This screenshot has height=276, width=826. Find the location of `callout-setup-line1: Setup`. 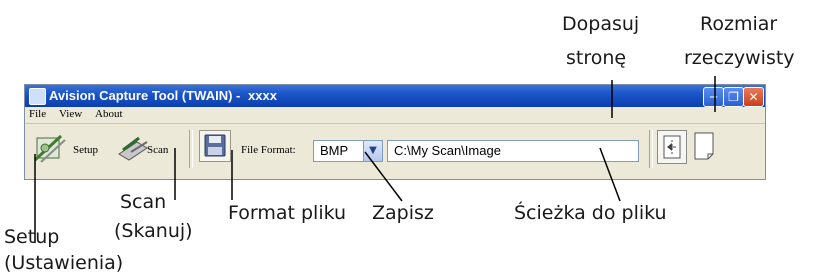

callout-setup-line1: Setup is located at coordinates (32, 237).